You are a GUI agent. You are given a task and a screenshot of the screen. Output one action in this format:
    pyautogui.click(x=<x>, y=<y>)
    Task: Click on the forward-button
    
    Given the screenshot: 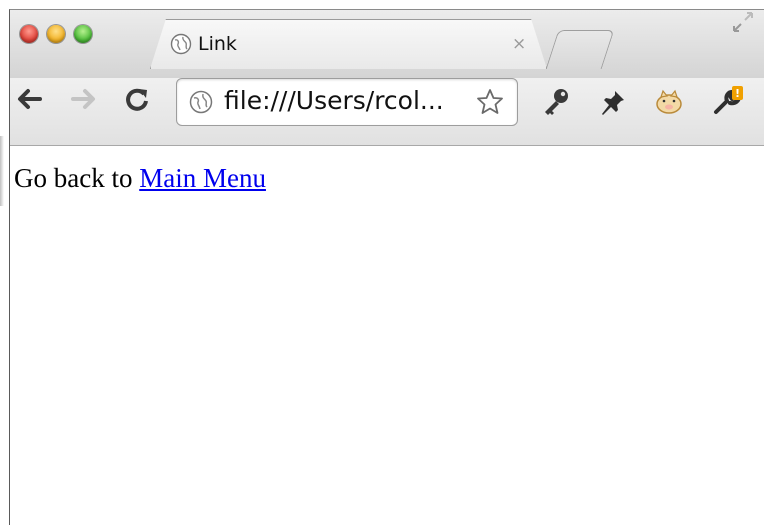 What is the action you would take?
    pyautogui.click(x=84, y=99)
    